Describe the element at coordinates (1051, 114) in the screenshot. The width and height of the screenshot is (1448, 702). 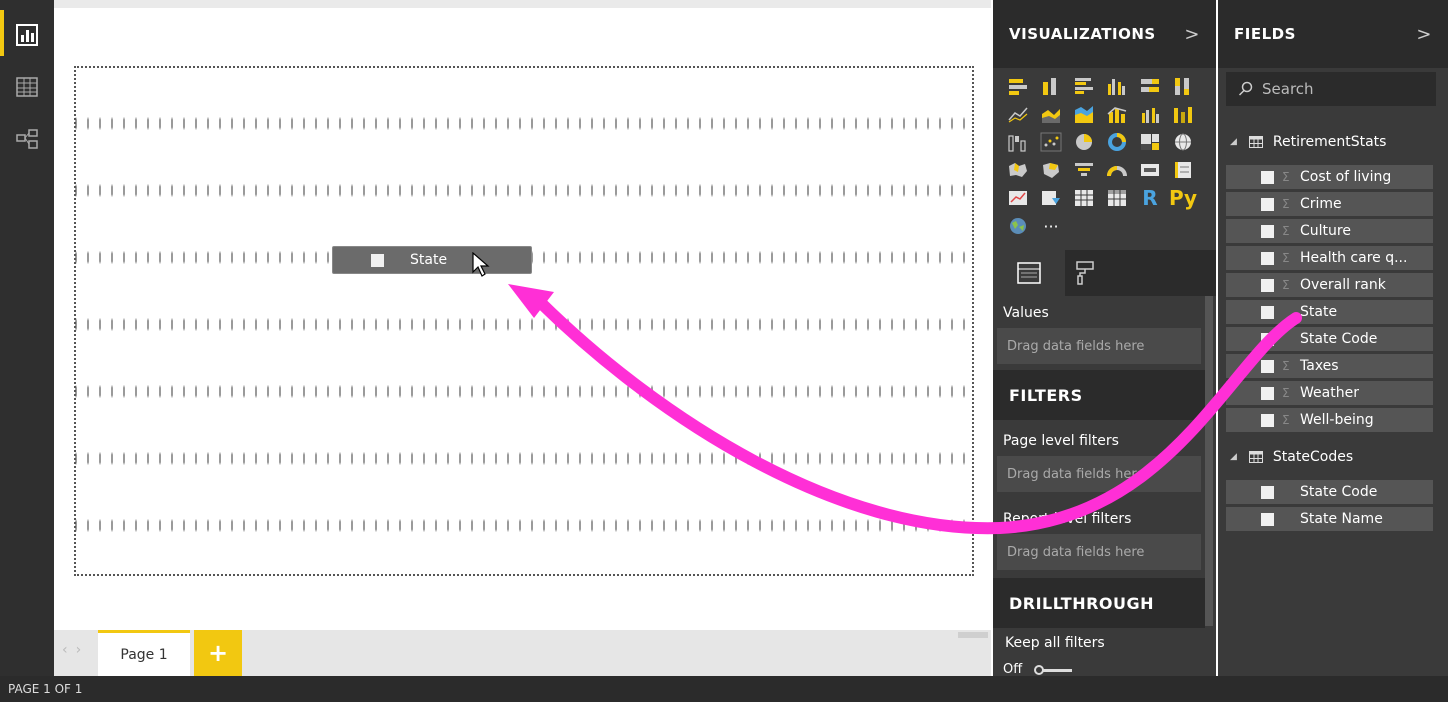
I see `area-chart-icon` at that location.